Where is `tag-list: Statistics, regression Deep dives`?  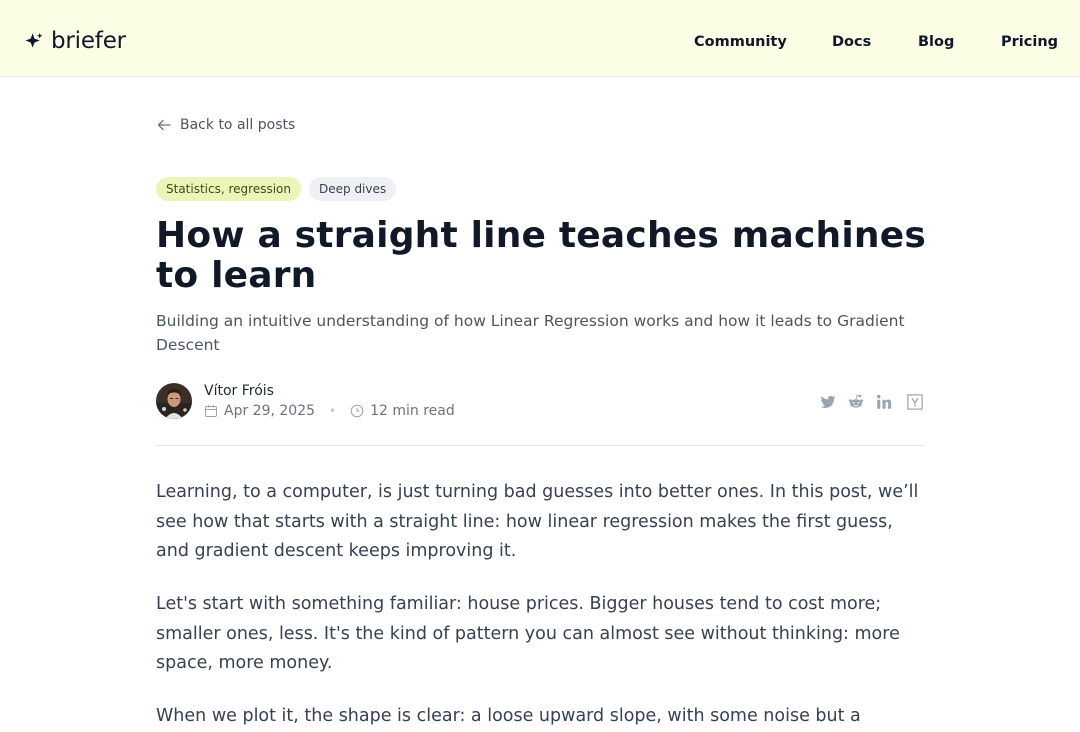 tag-list: Statistics, regression Deep dives is located at coordinates (276, 189).